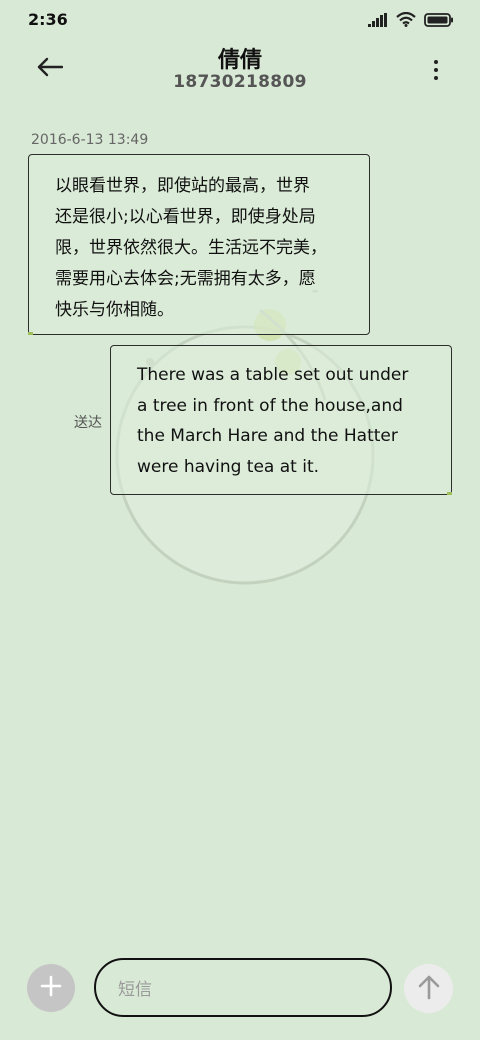  Describe the element at coordinates (243, 987) in the screenshot. I see `sms-input: 短信` at that location.